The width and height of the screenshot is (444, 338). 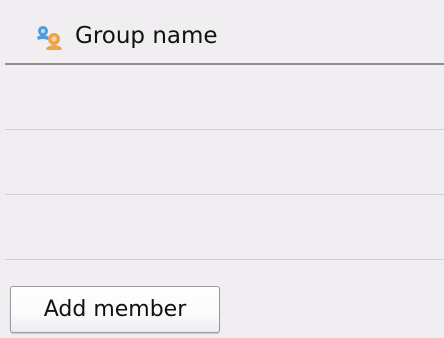 What do you see at coordinates (50, 37) in the screenshot?
I see `group-contacts-icon` at bounding box center [50, 37].